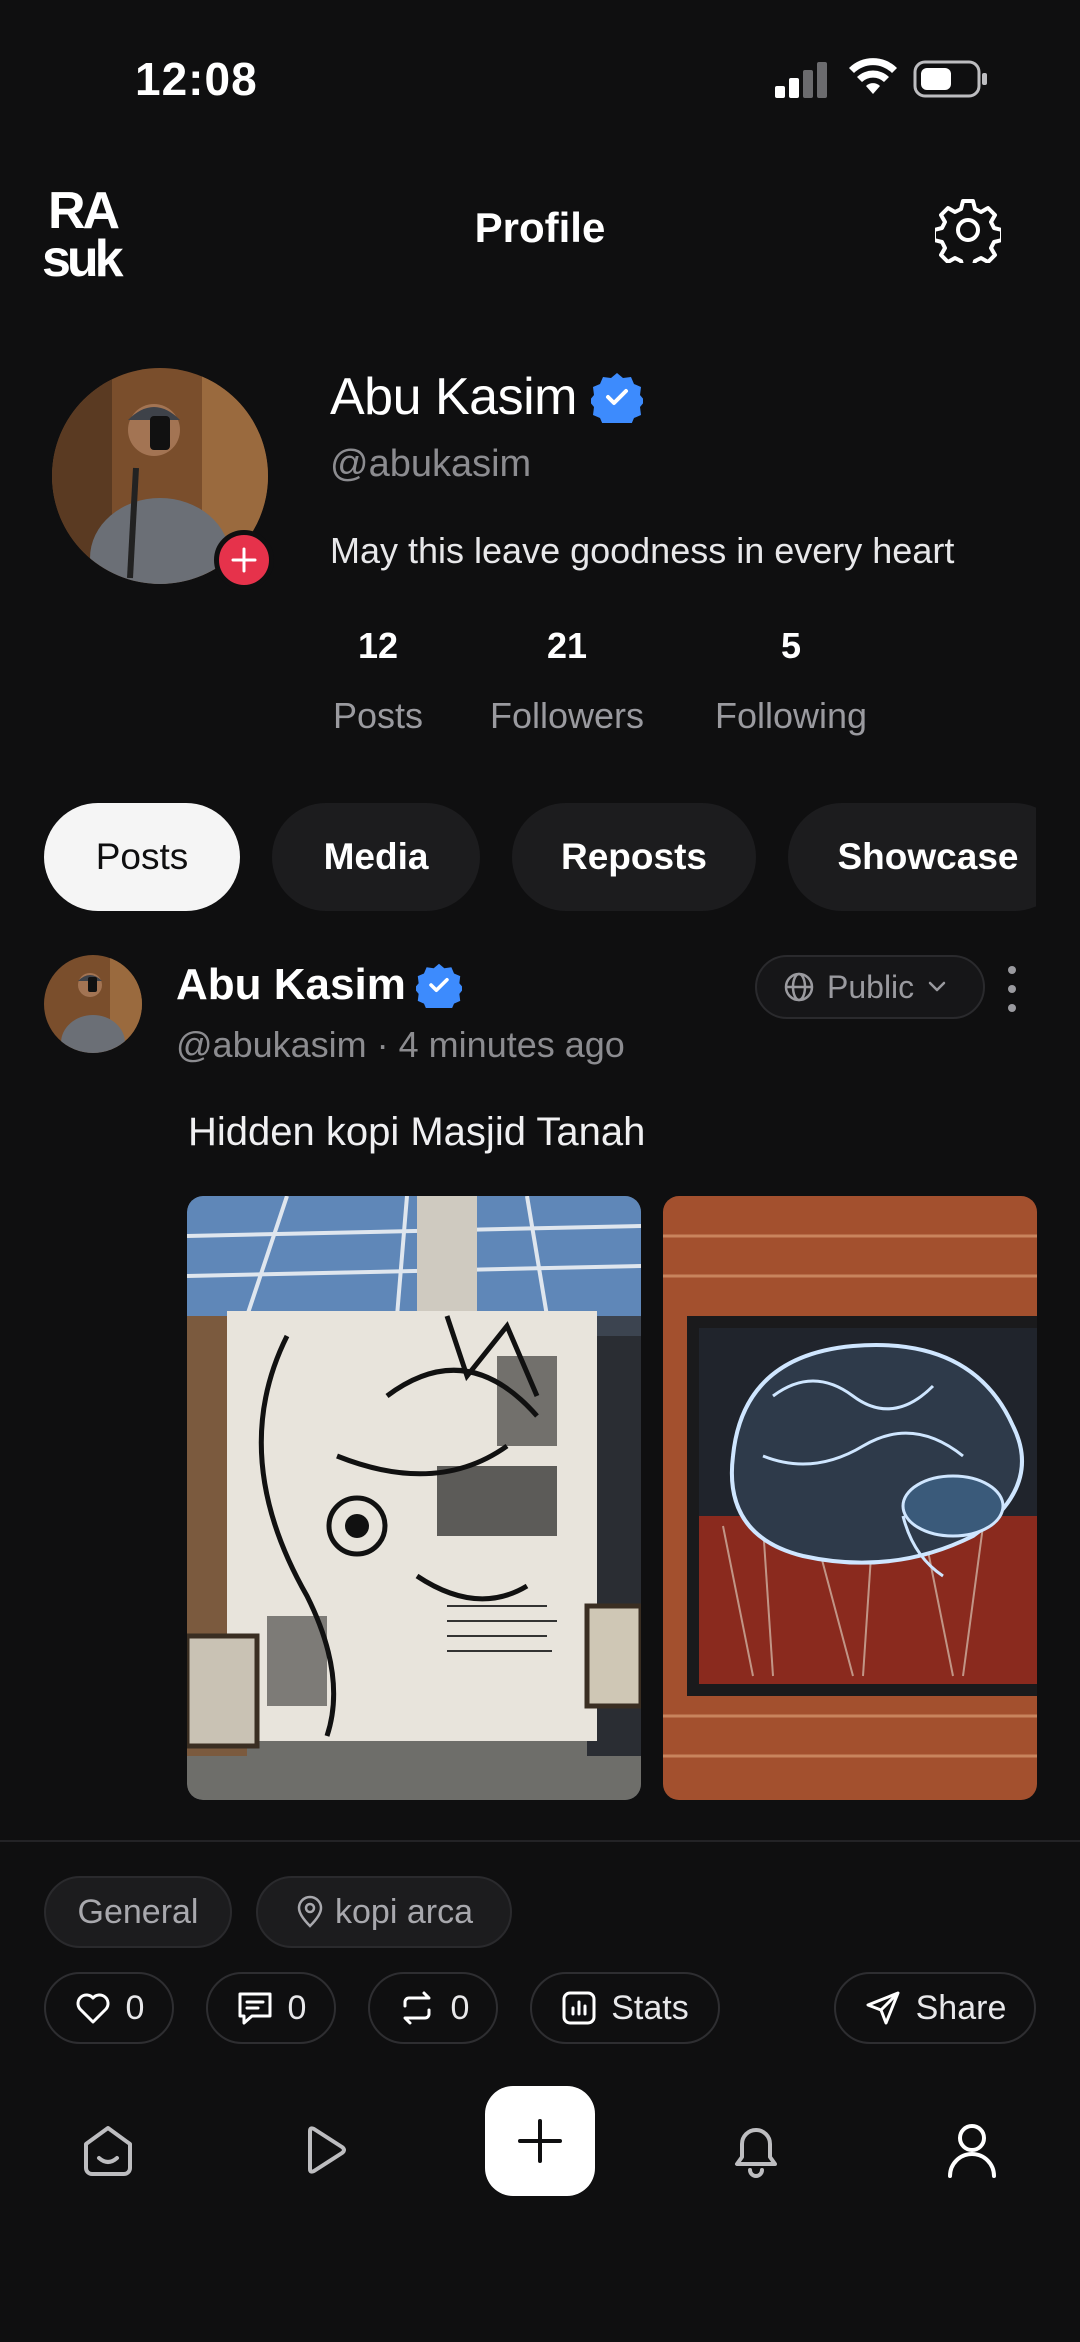 Image resolution: width=1080 pixels, height=2342 pixels. What do you see at coordinates (883, 2008) in the screenshot?
I see `send-icon` at bounding box center [883, 2008].